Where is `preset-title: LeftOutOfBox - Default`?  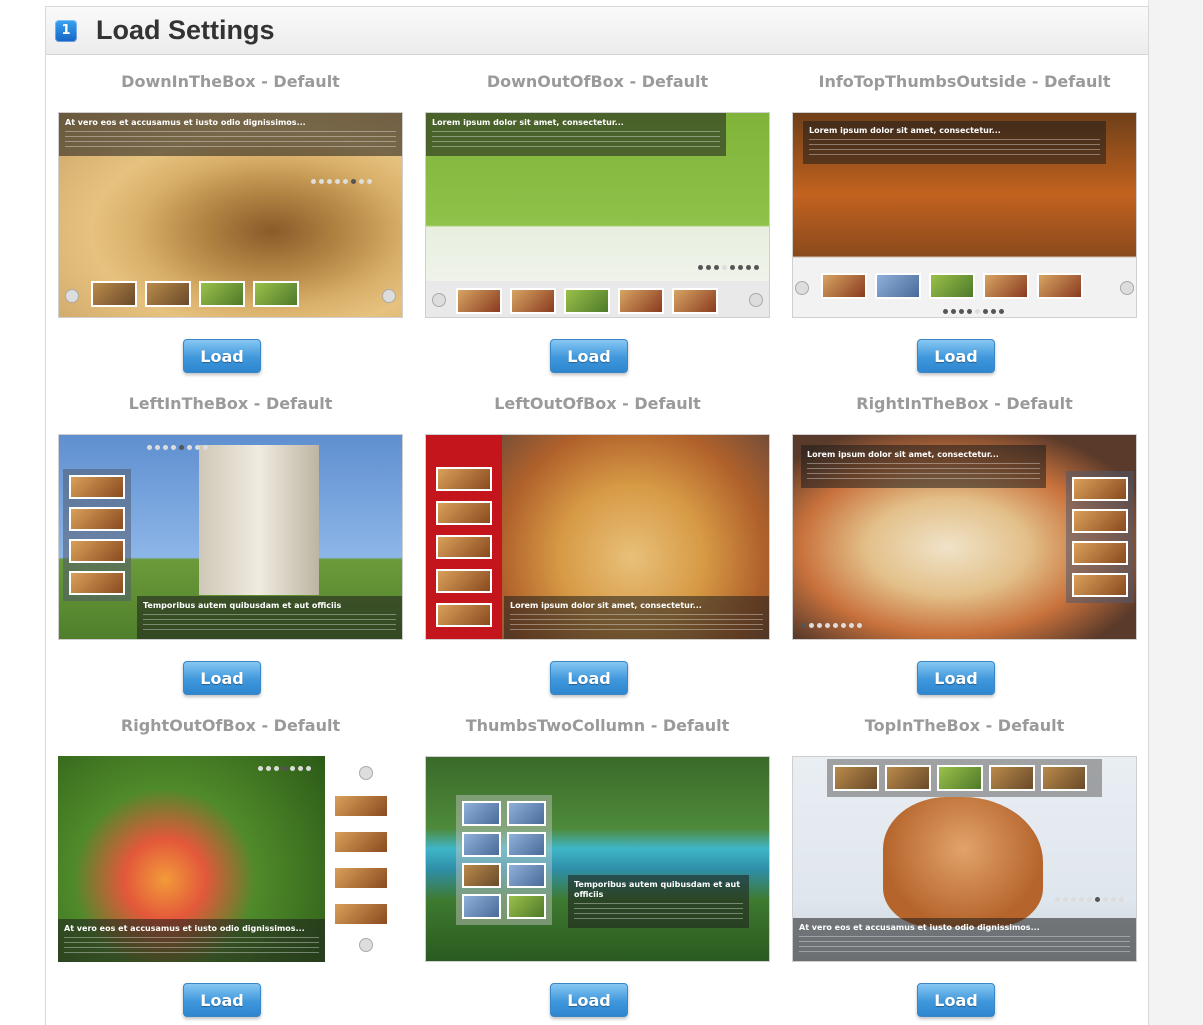 preset-title: LeftOutOfBox - Default is located at coordinates (597, 403).